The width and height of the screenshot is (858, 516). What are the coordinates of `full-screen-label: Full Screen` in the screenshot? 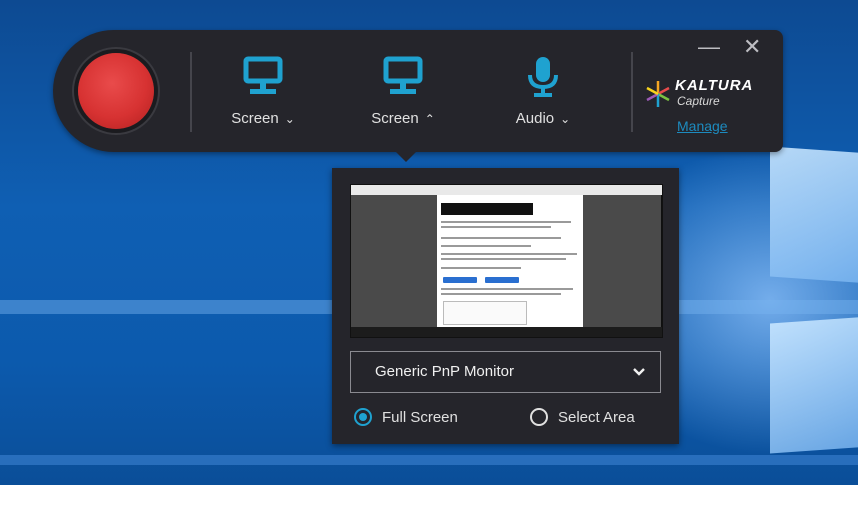 It's located at (420, 417).